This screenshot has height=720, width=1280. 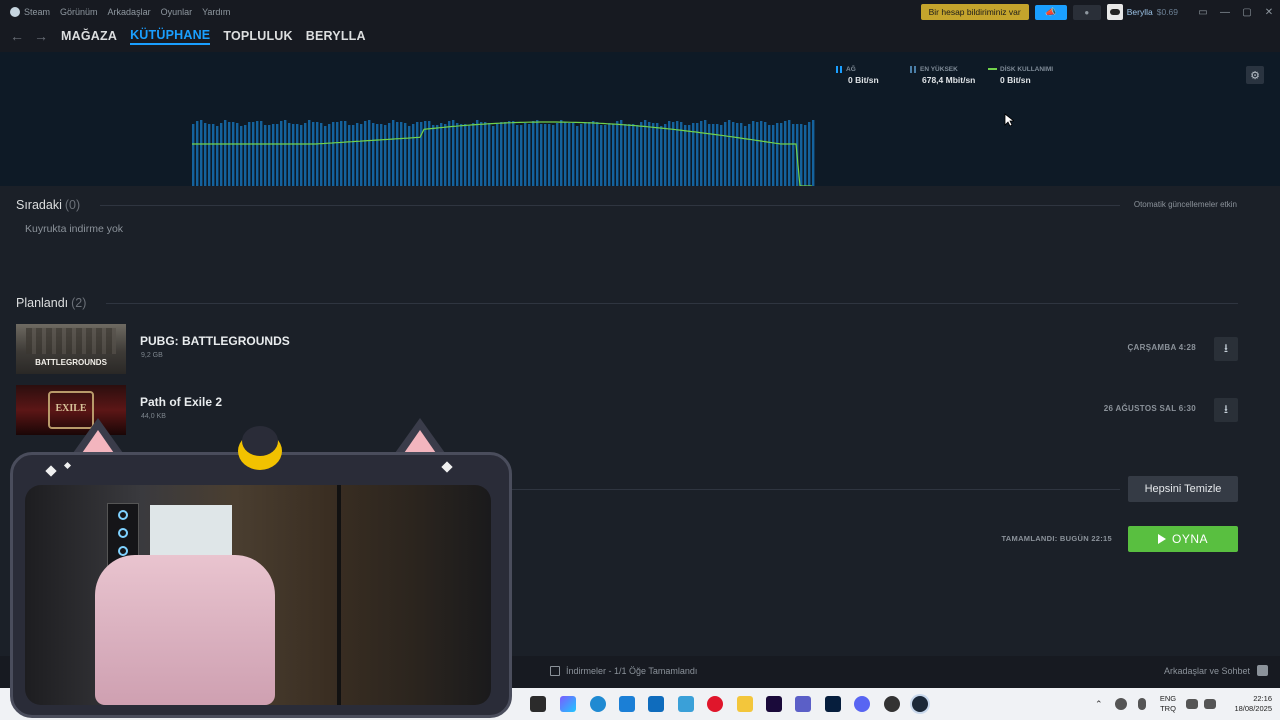 What do you see at coordinates (79, 303) in the screenshot?
I see `scheduled-count: (2)` at bounding box center [79, 303].